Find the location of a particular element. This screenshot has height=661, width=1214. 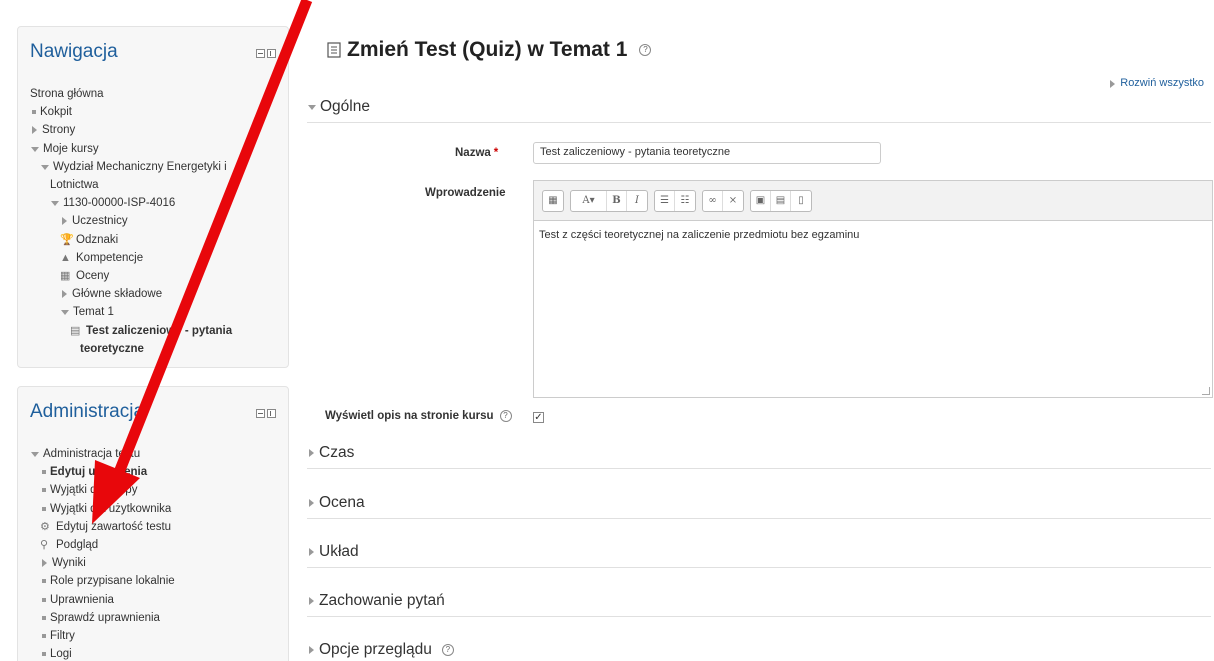

nazwa-input: Test zaliczeniowy - pytania teoretyczne is located at coordinates (707, 153).